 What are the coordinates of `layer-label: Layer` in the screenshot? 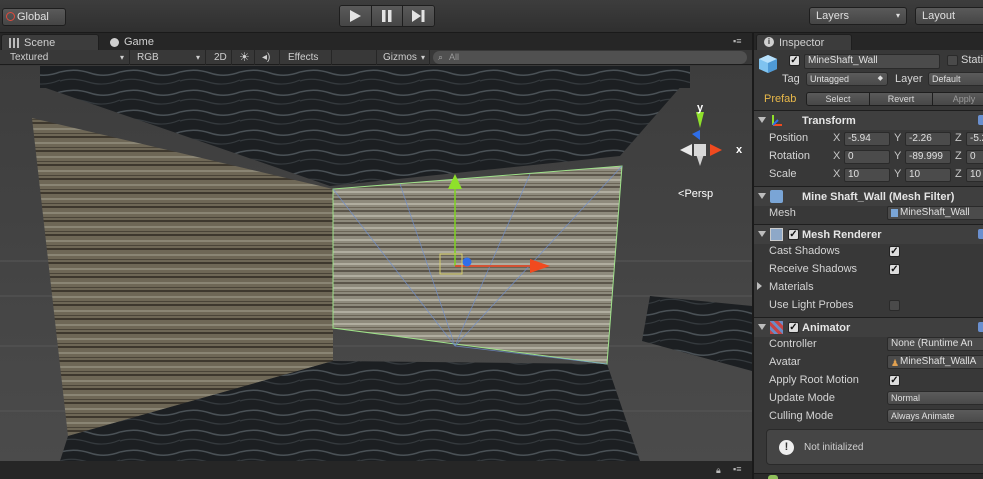 It's located at (909, 79).